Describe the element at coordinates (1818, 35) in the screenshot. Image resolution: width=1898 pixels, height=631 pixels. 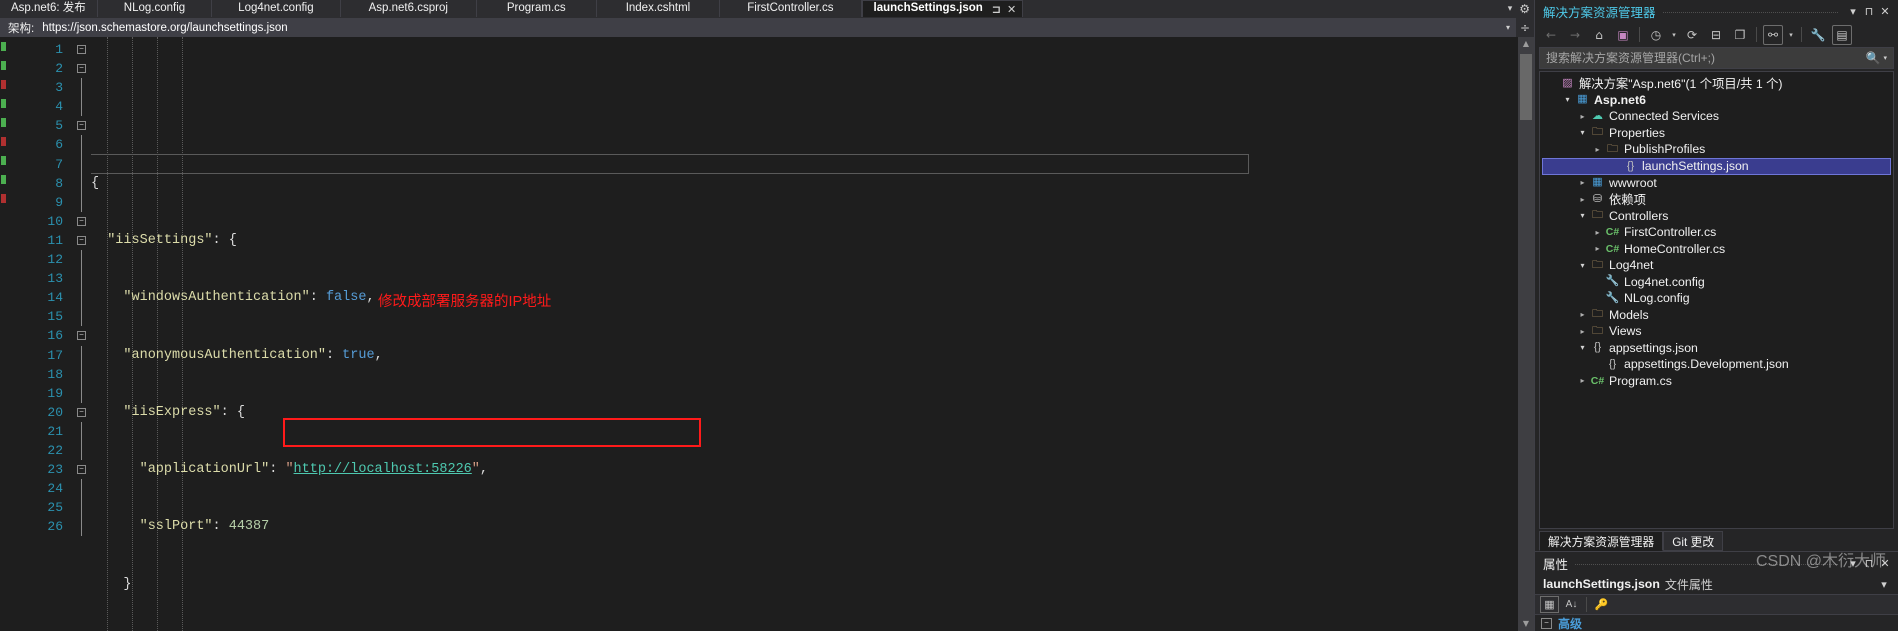
I see `properties-wrench-icon: 🔧` at that location.